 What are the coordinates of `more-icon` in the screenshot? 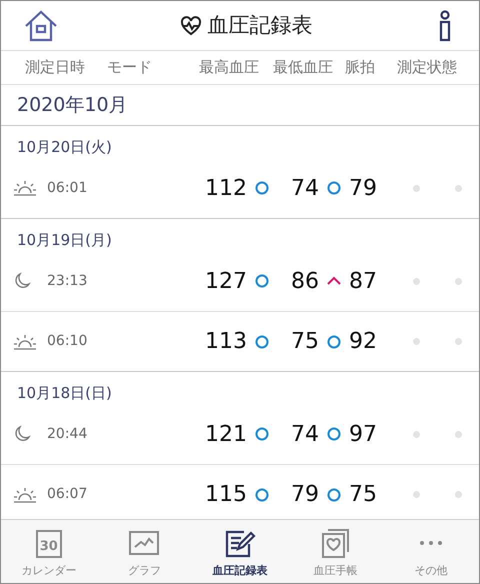 It's located at (431, 543).